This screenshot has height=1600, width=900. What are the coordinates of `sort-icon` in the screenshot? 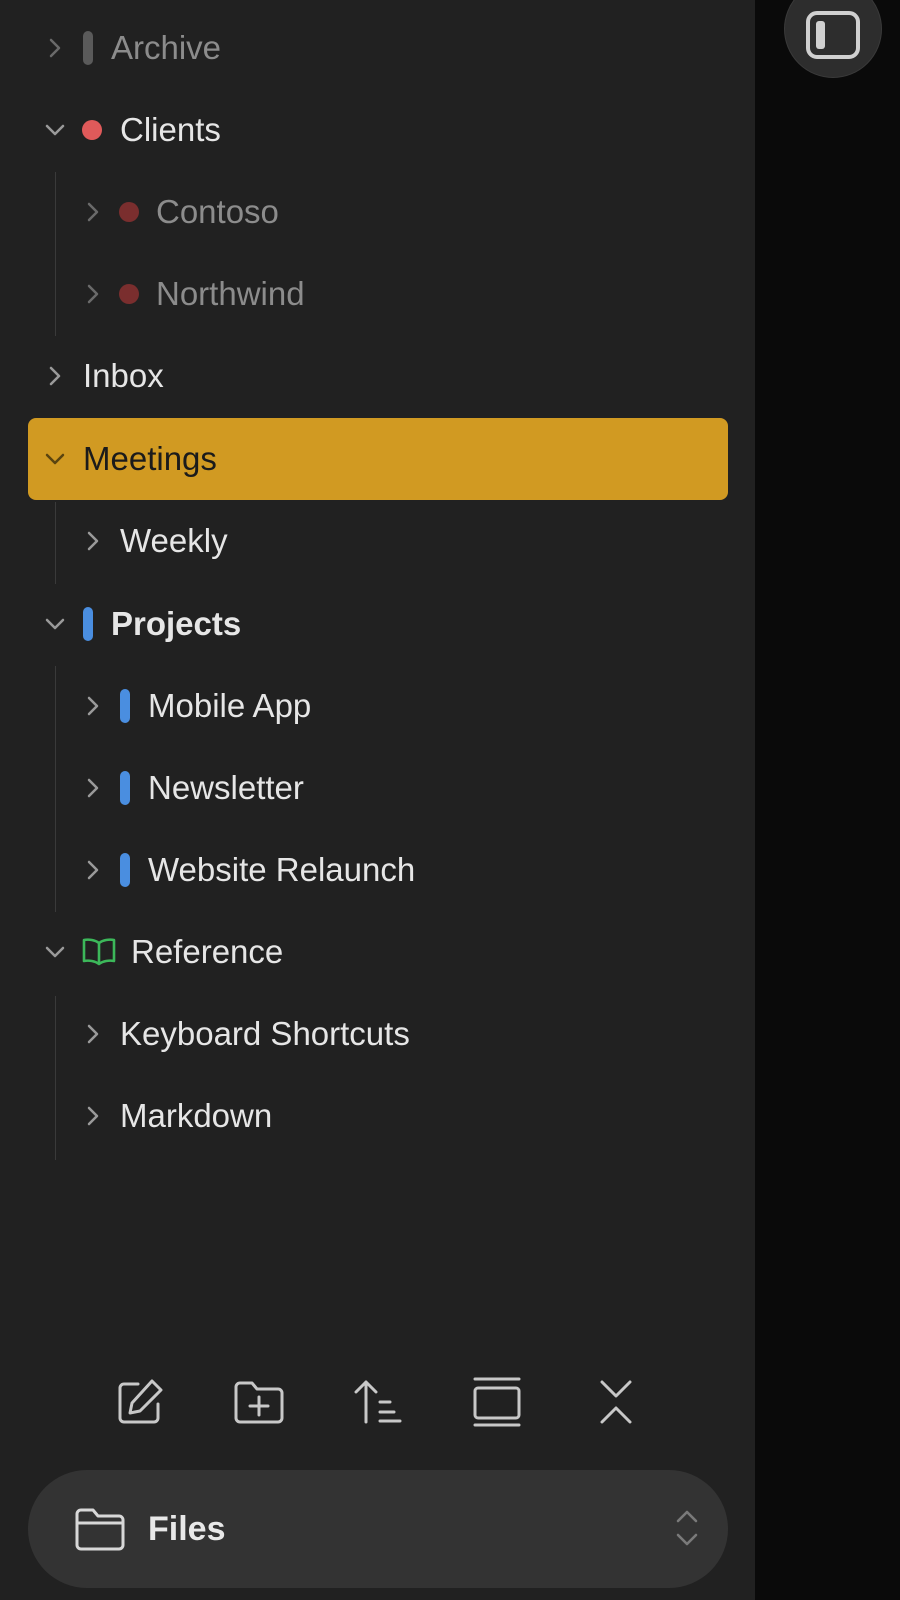 It's located at (378, 1402).